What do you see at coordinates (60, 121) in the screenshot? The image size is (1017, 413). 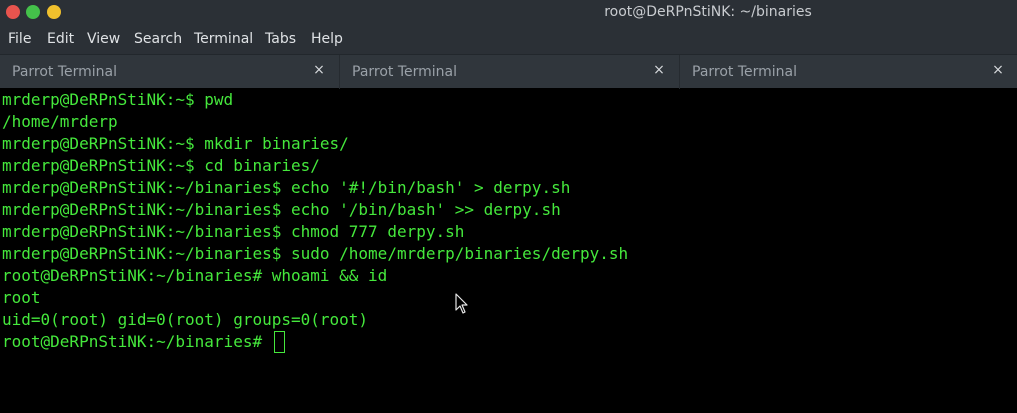 I see `terminal-line: /home/mrderp` at bounding box center [60, 121].